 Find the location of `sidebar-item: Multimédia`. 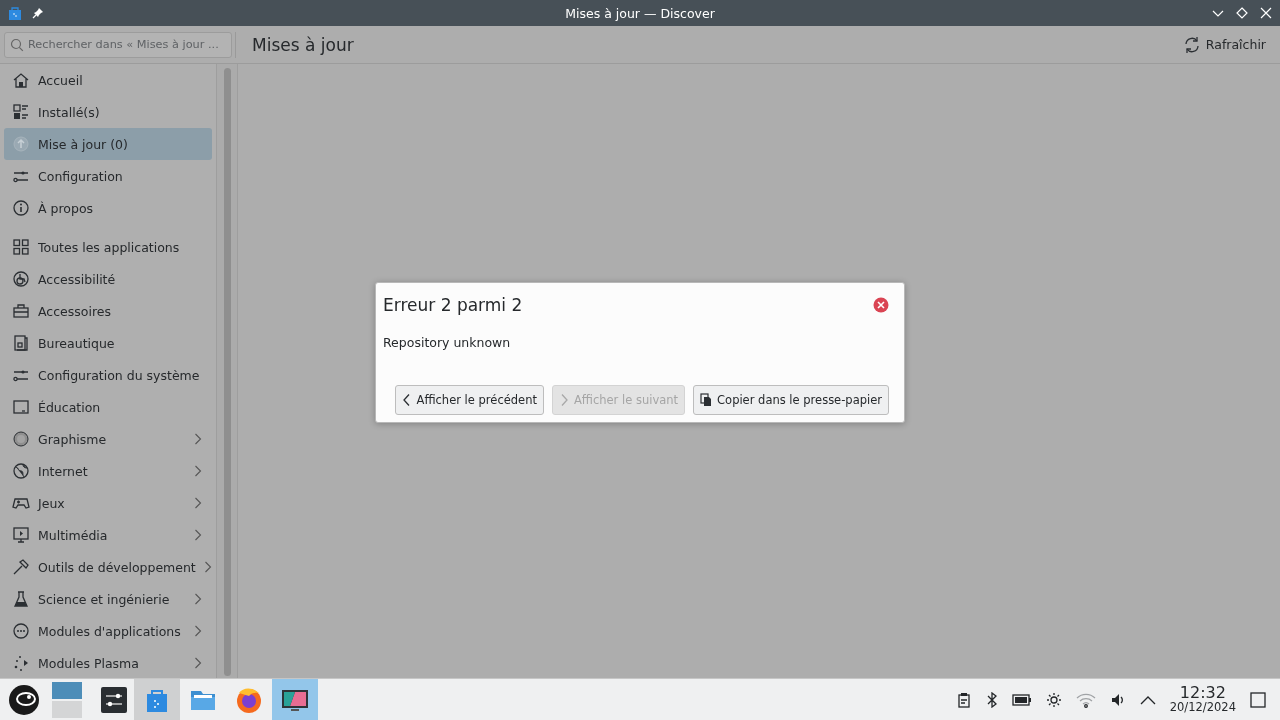

sidebar-item: Multimédia is located at coordinates (108, 535).